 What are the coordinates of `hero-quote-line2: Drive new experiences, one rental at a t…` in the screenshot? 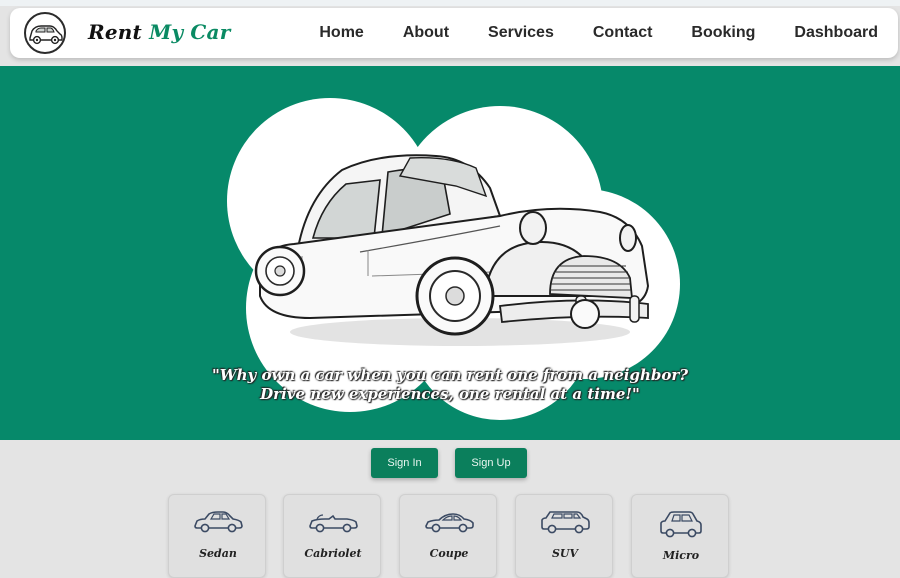 It's located at (450, 394).